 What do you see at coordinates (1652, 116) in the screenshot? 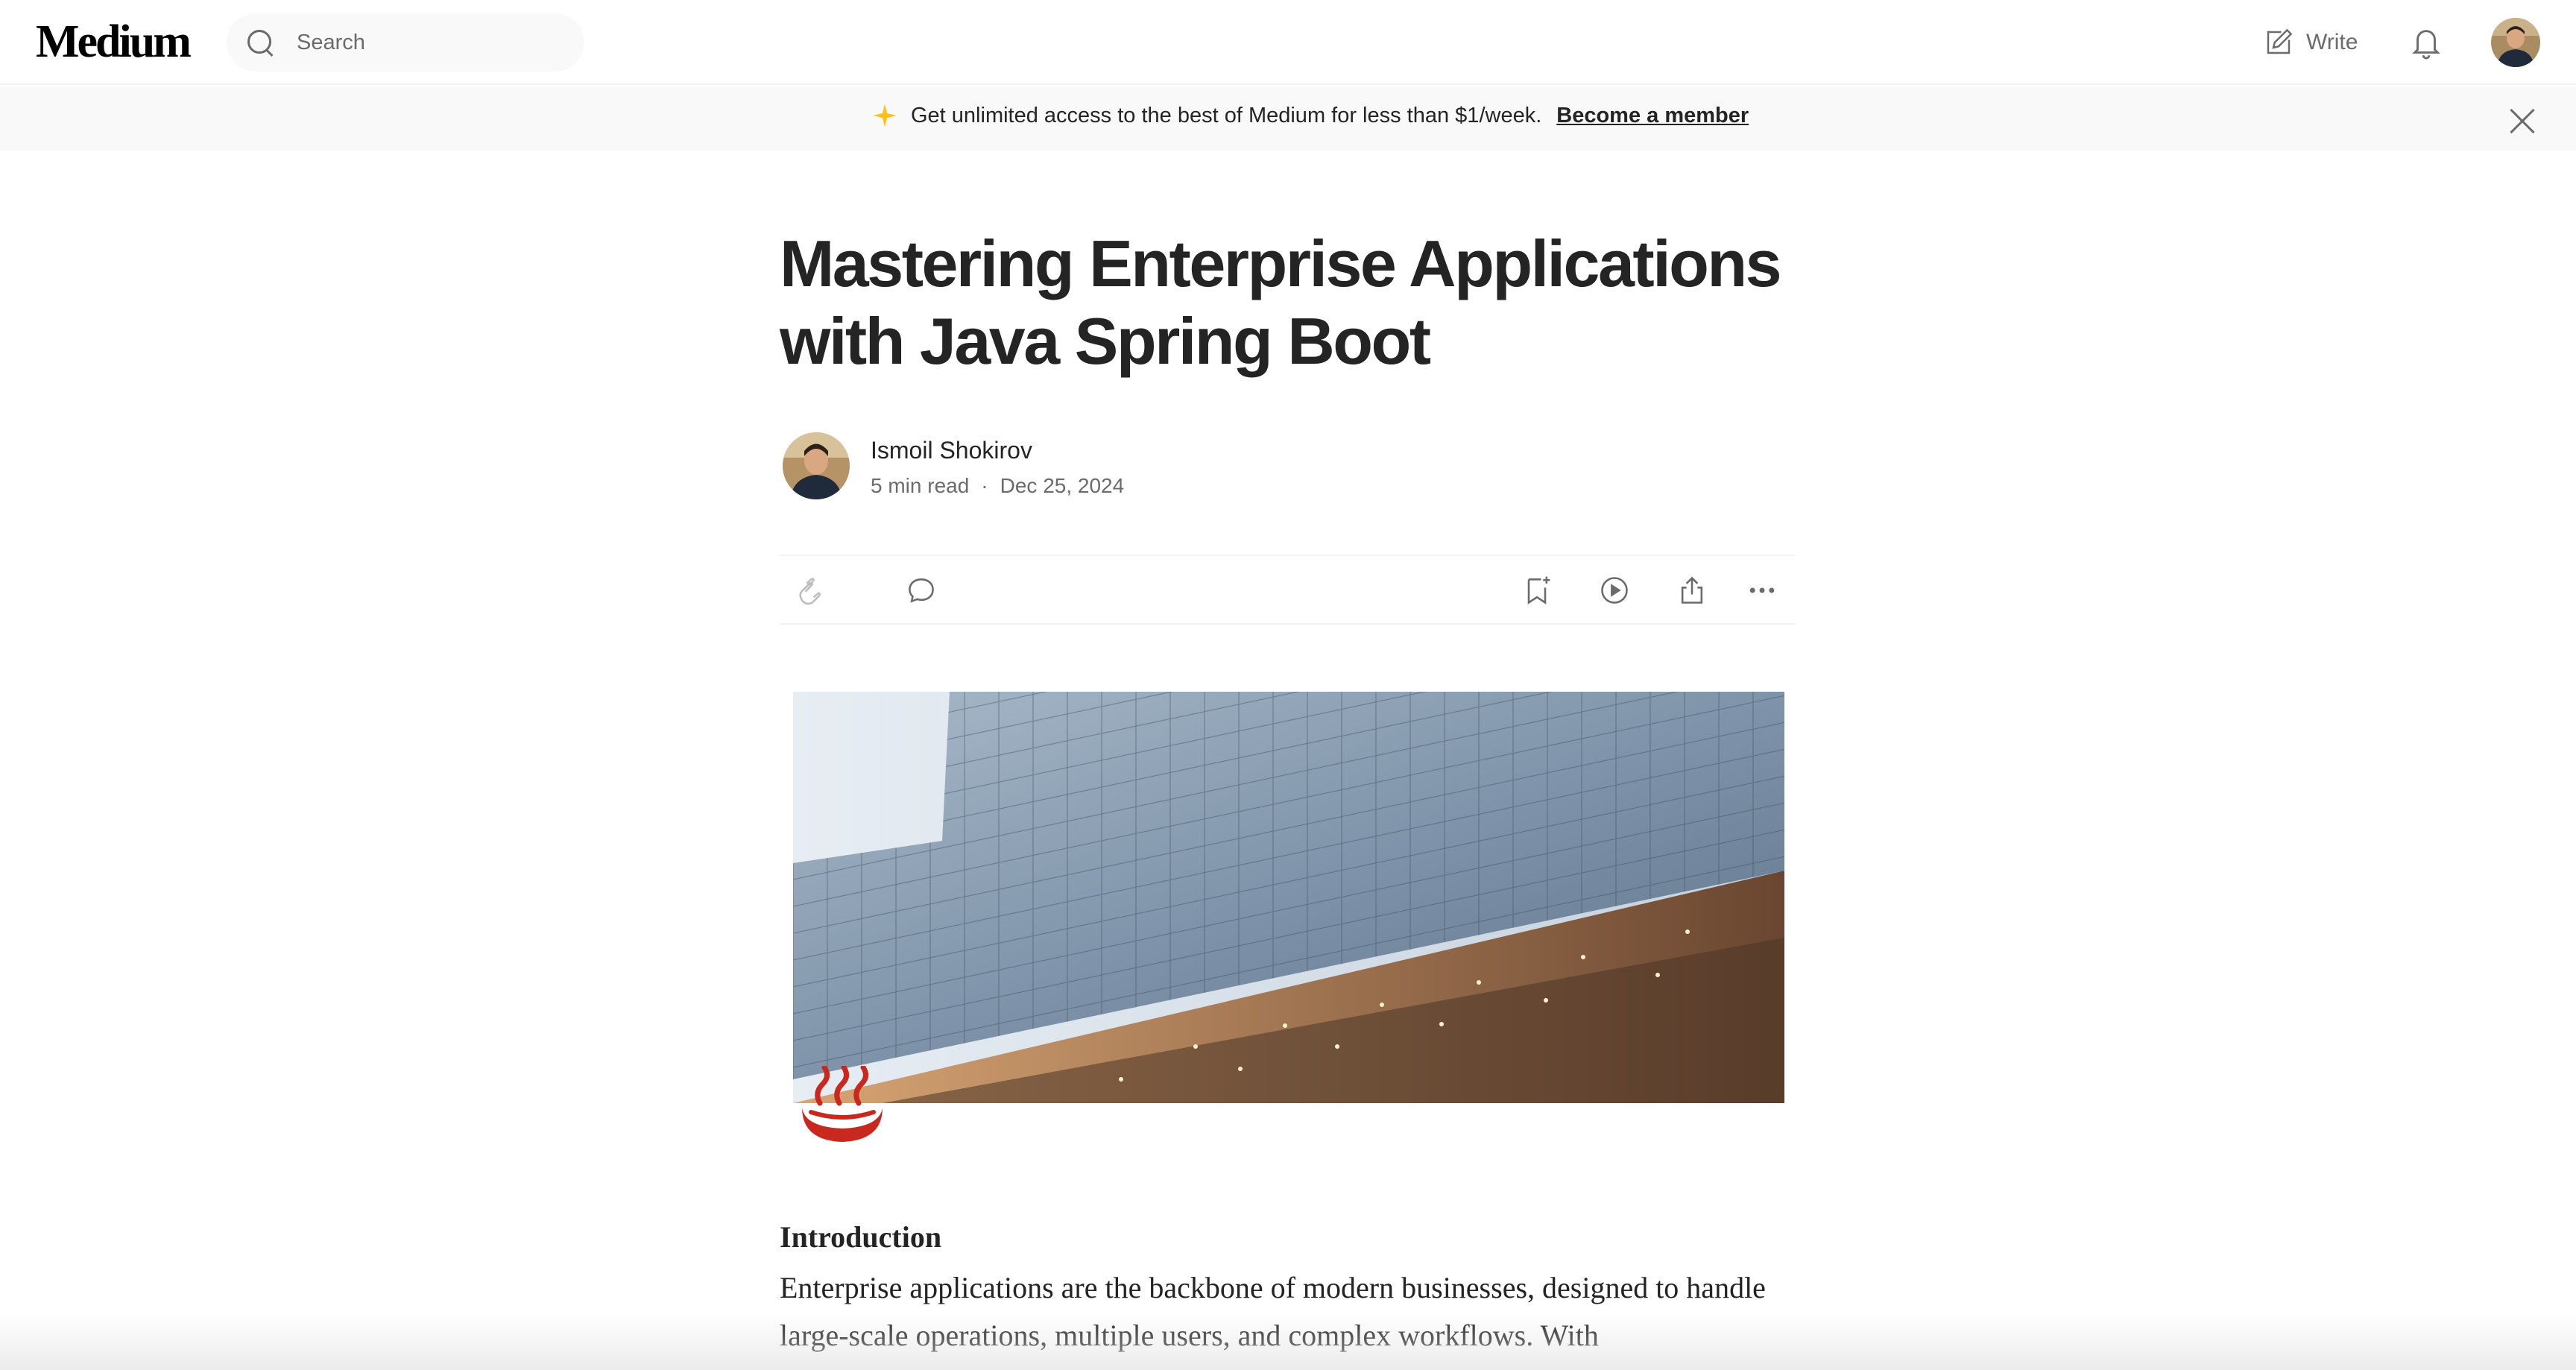
I see `become-member-link: Become a member` at bounding box center [1652, 116].